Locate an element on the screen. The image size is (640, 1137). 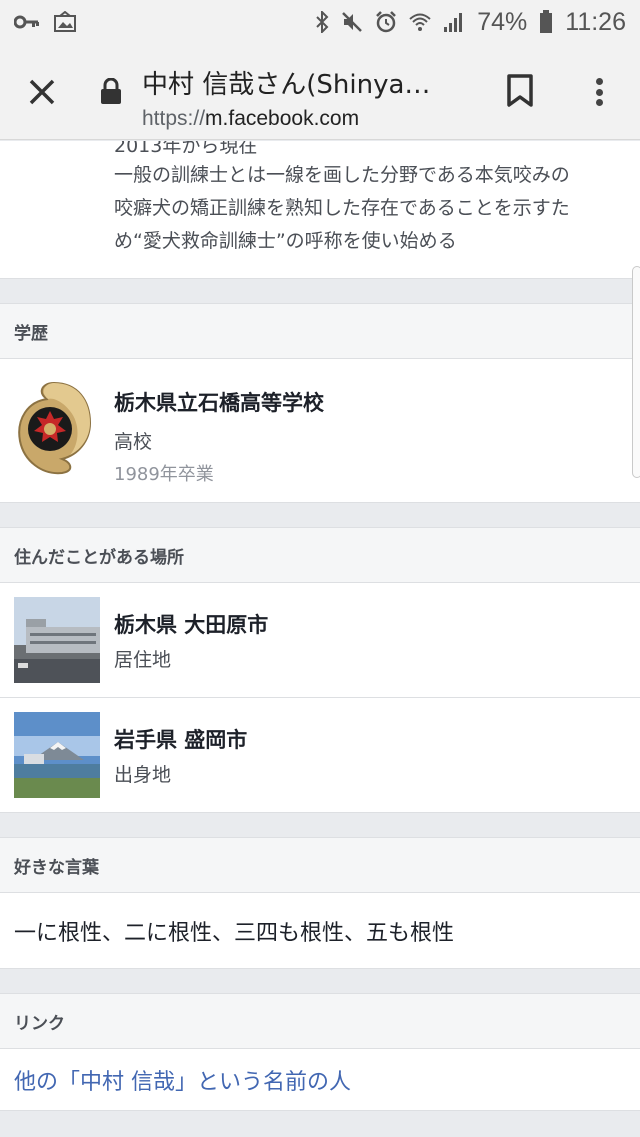
graduation-year: 1989年卒業 is located at coordinates (164, 474).